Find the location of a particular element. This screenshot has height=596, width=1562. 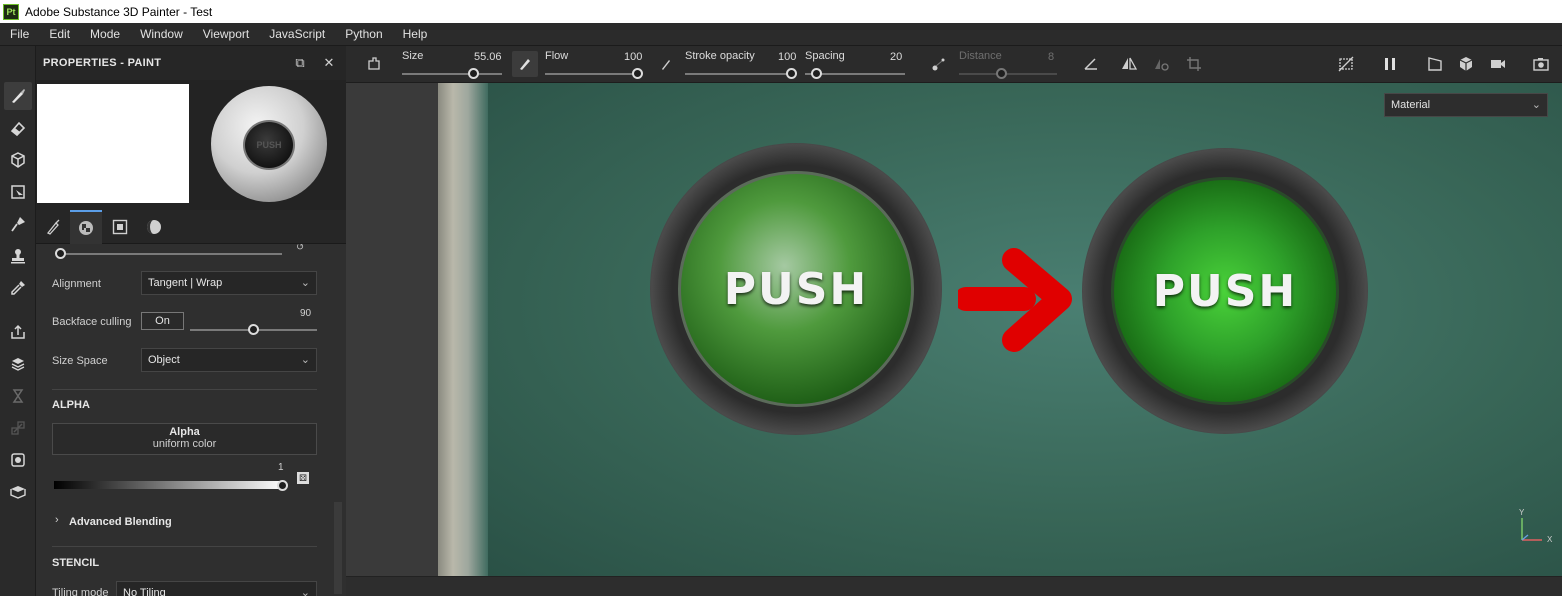

stencil-icon is located at coordinates (120, 227).